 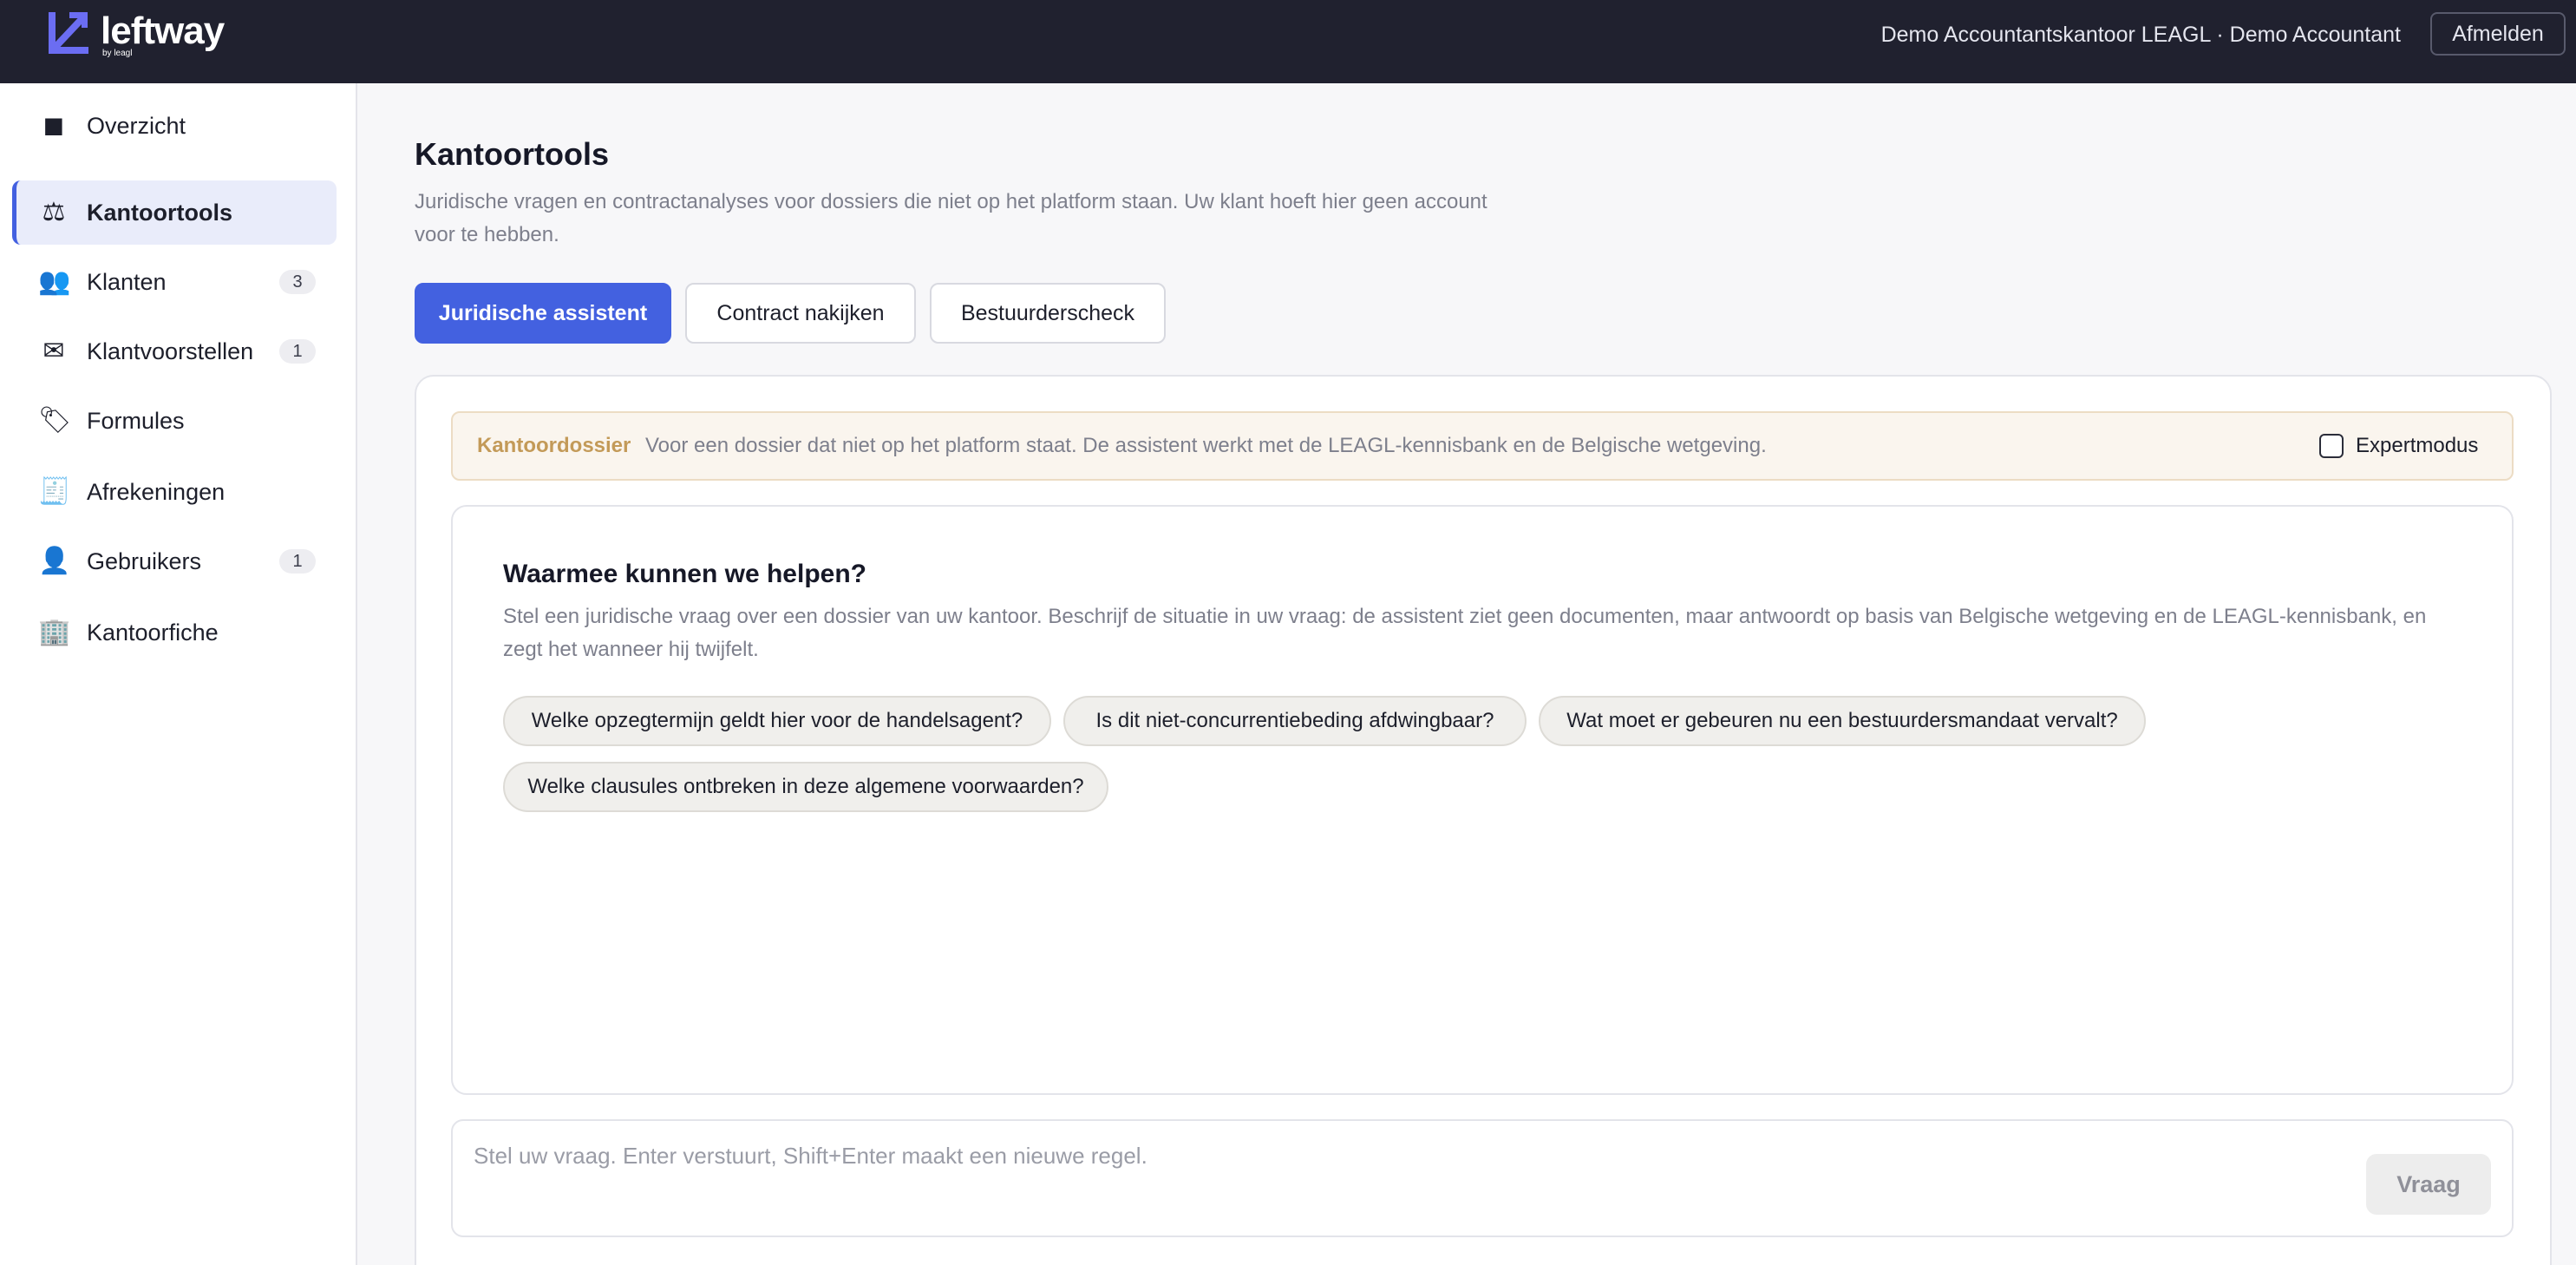 I want to click on expertmodus-label: Expertmodus, so click(x=2417, y=445).